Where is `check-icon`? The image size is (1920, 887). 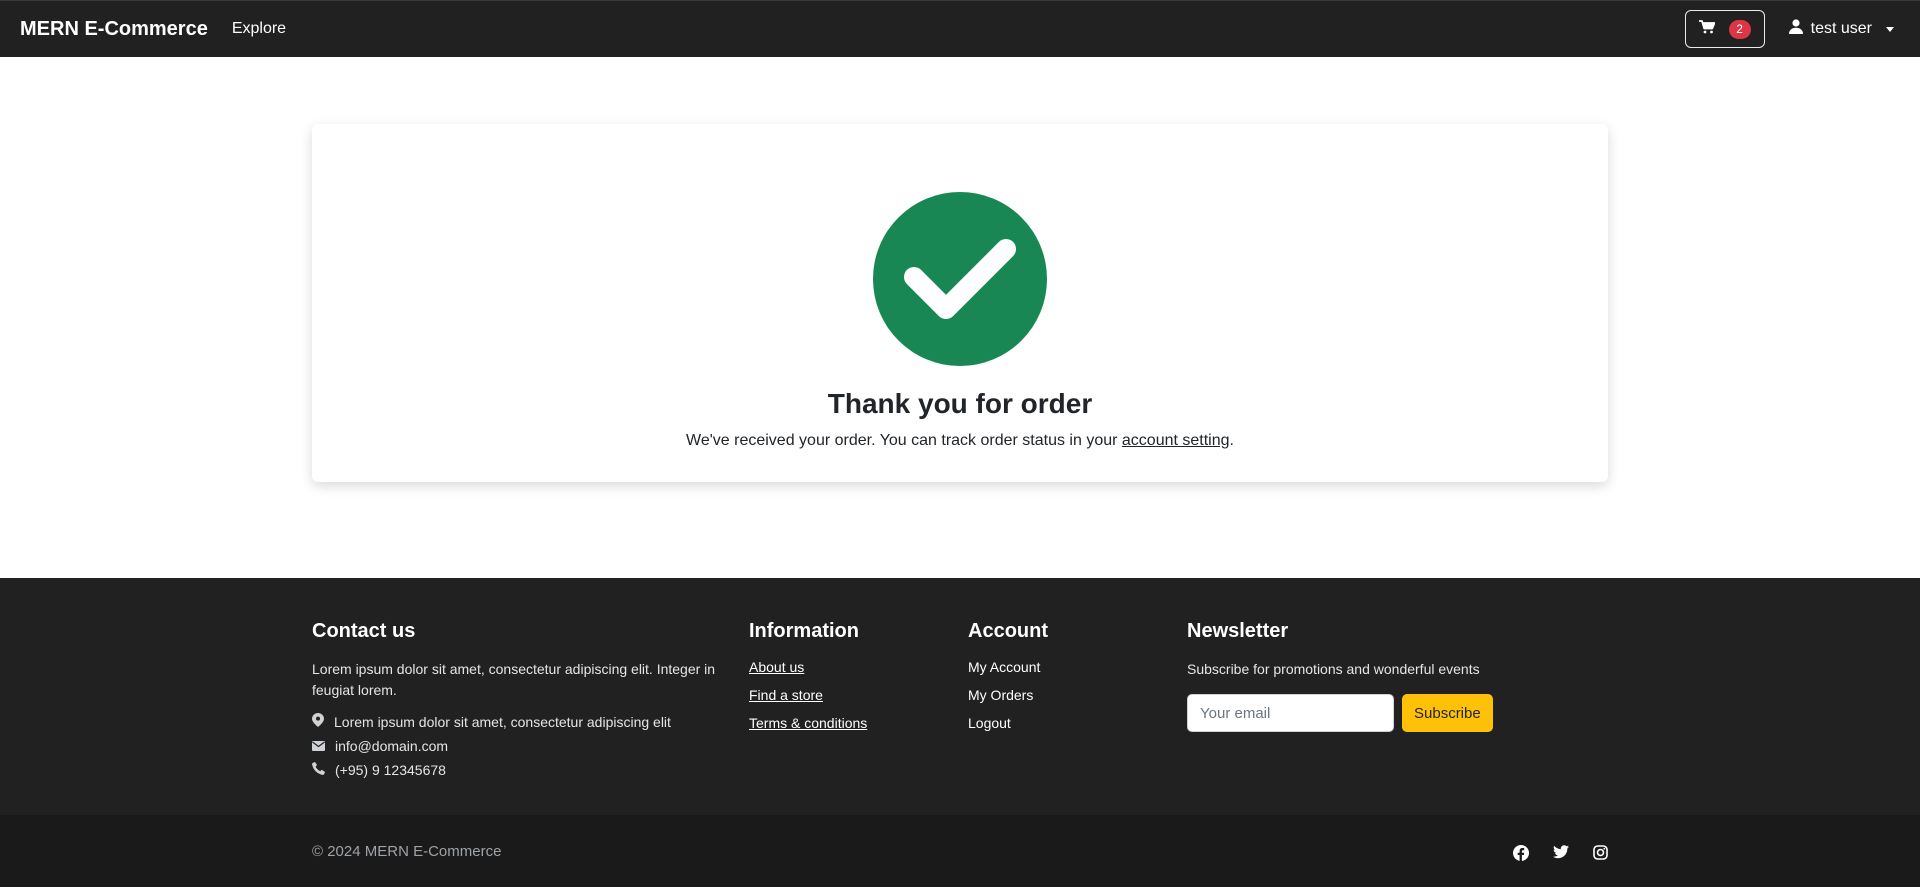
check-icon is located at coordinates (960, 279).